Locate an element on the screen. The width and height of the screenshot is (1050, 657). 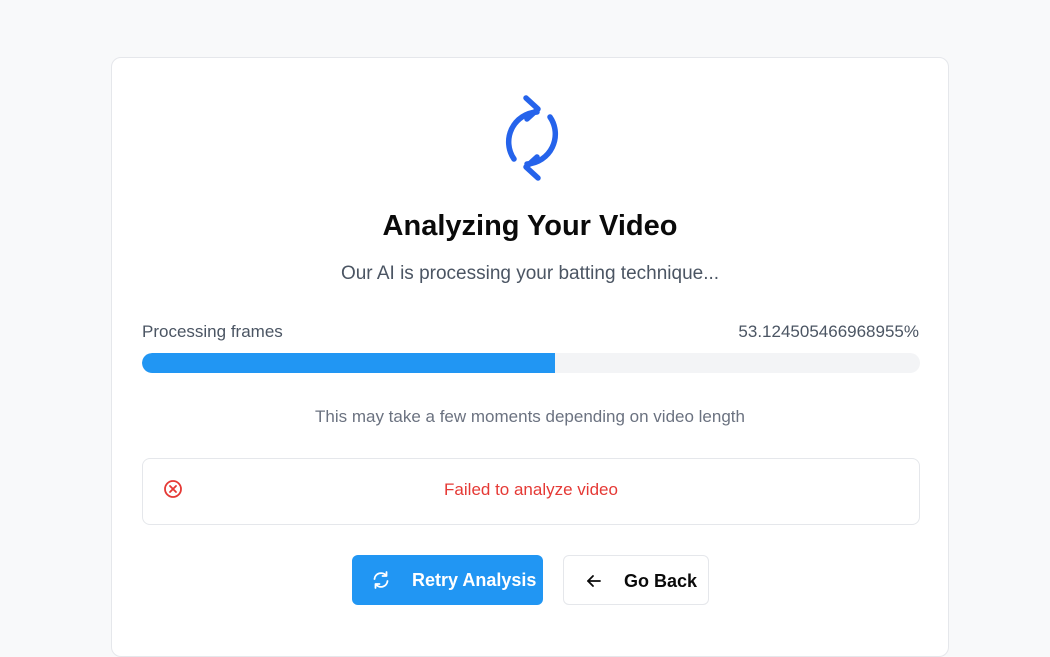
error-message: Failed to analyze video is located at coordinates (531, 489).